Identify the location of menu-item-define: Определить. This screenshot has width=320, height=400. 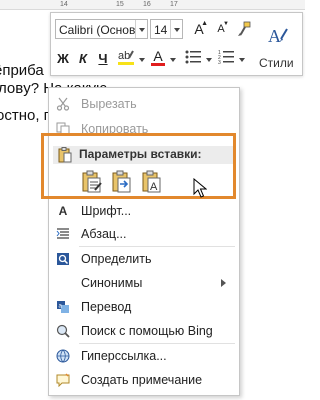
(144, 259).